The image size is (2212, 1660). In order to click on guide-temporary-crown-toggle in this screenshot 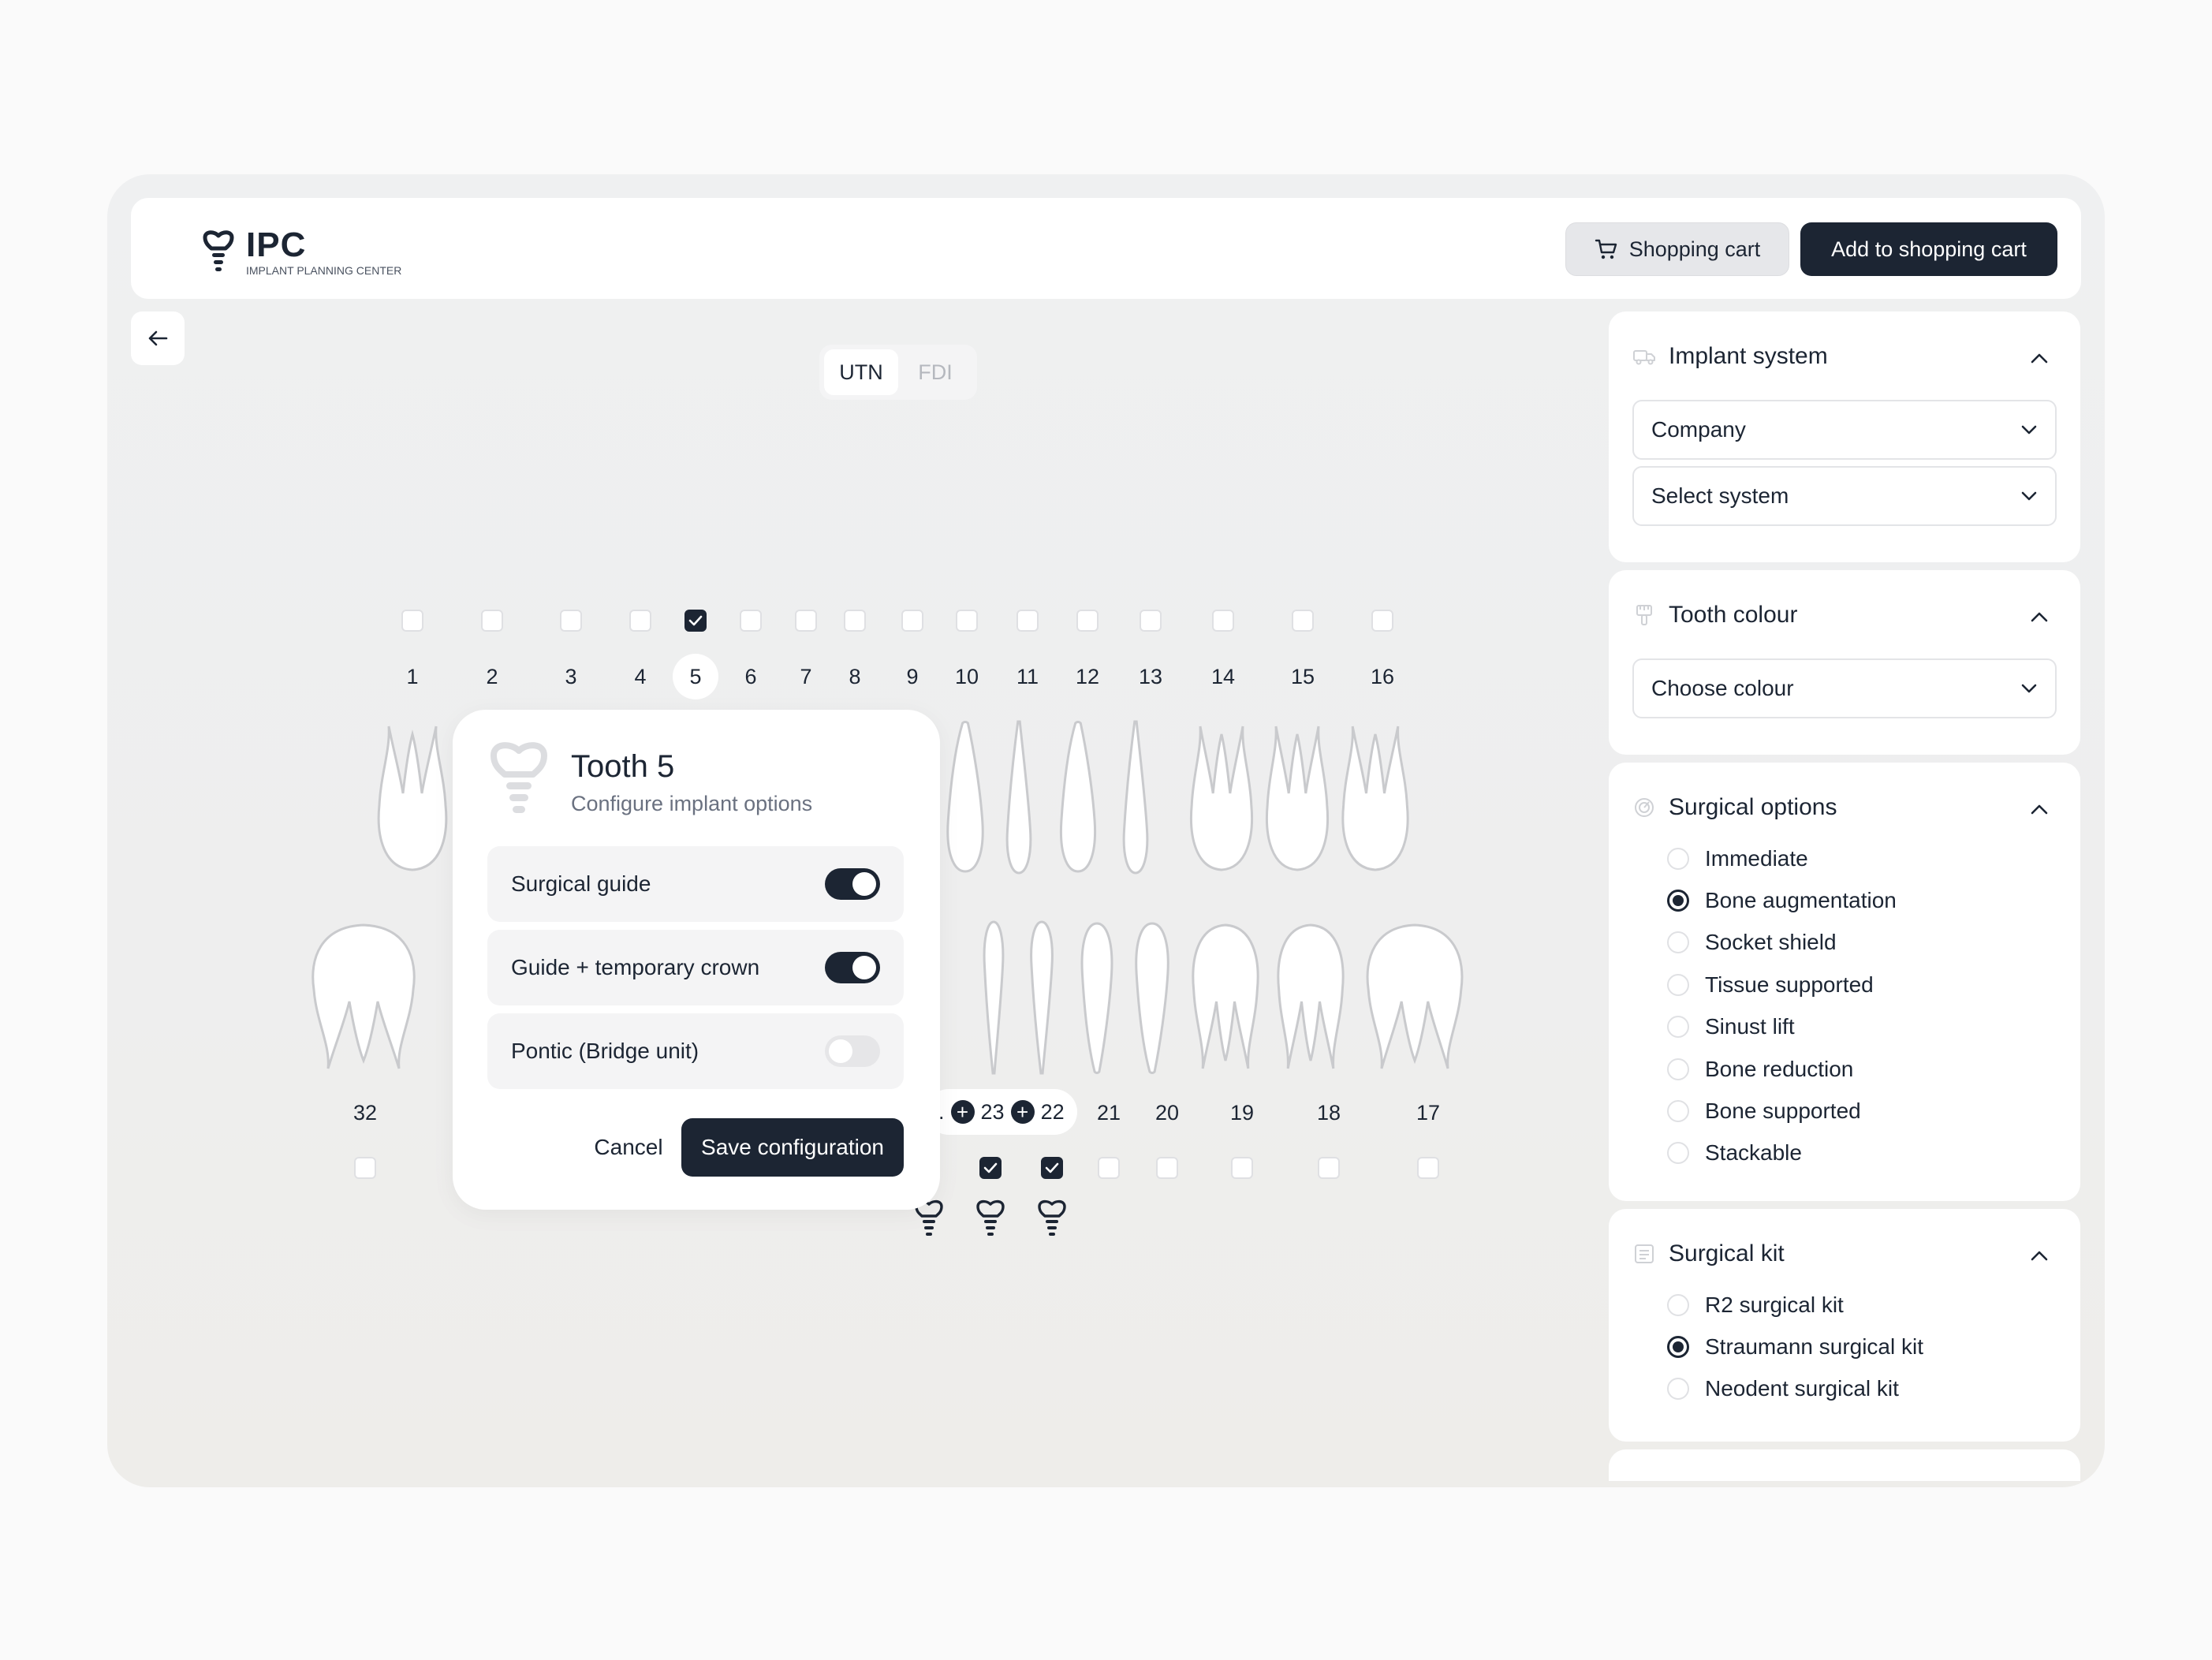, I will do `click(852, 967)`.